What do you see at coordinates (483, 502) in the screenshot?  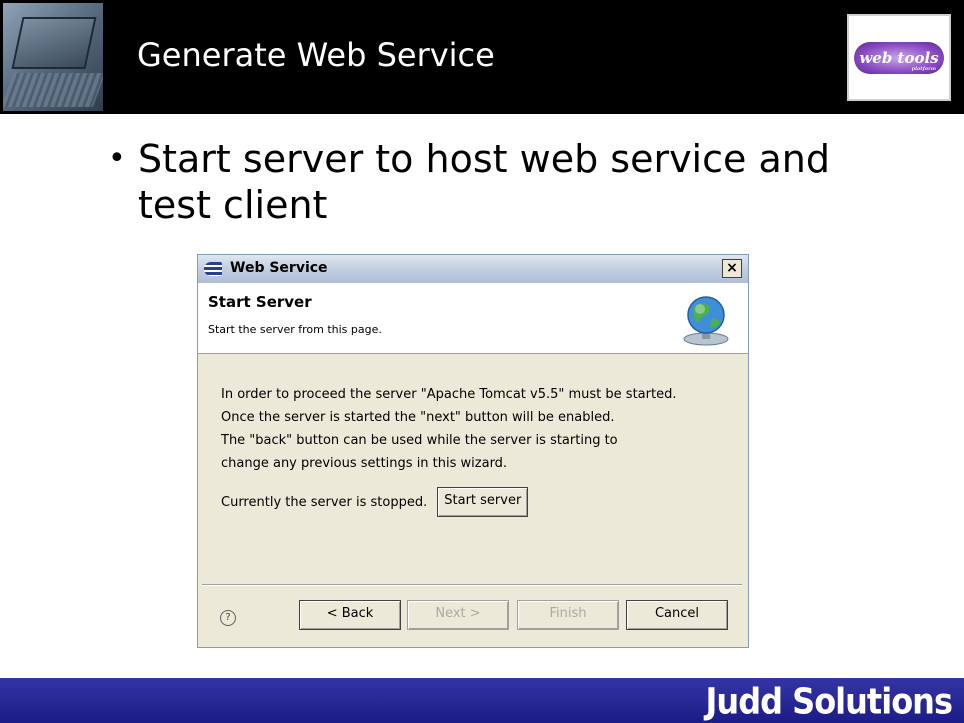 I see `start-server-button: Start server` at bounding box center [483, 502].